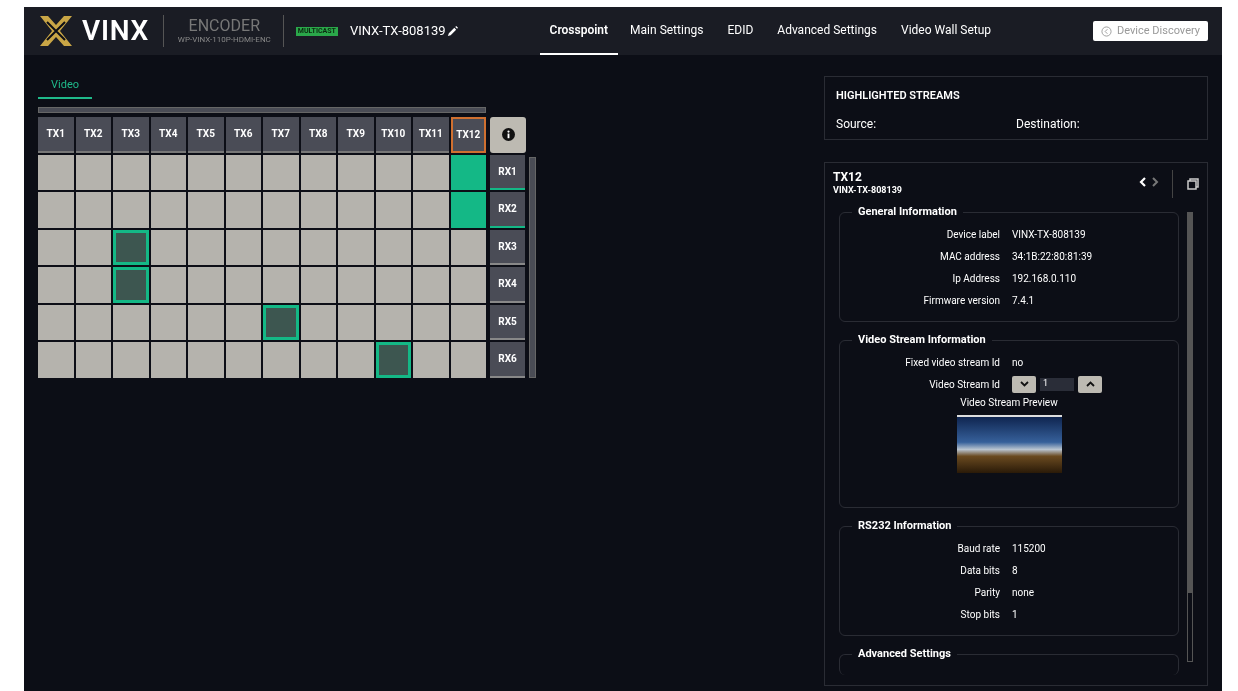 The image size is (1238, 691). Describe the element at coordinates (262, 109) in the screenshot. I see `horizontal-scrollbar` at that location.